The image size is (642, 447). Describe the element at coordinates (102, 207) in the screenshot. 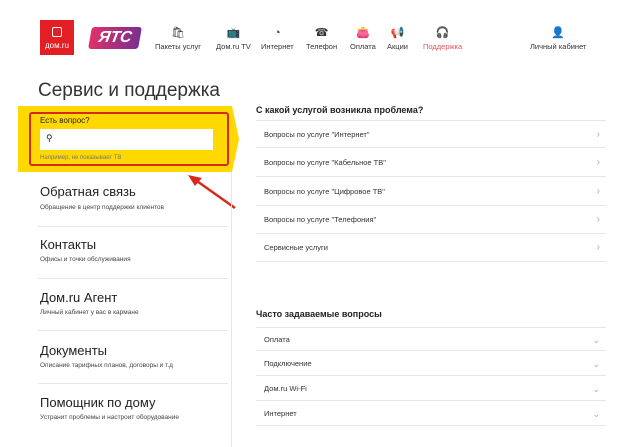

I see `left-item-sub: Обращение в центр поддержки клиентов` at that location.